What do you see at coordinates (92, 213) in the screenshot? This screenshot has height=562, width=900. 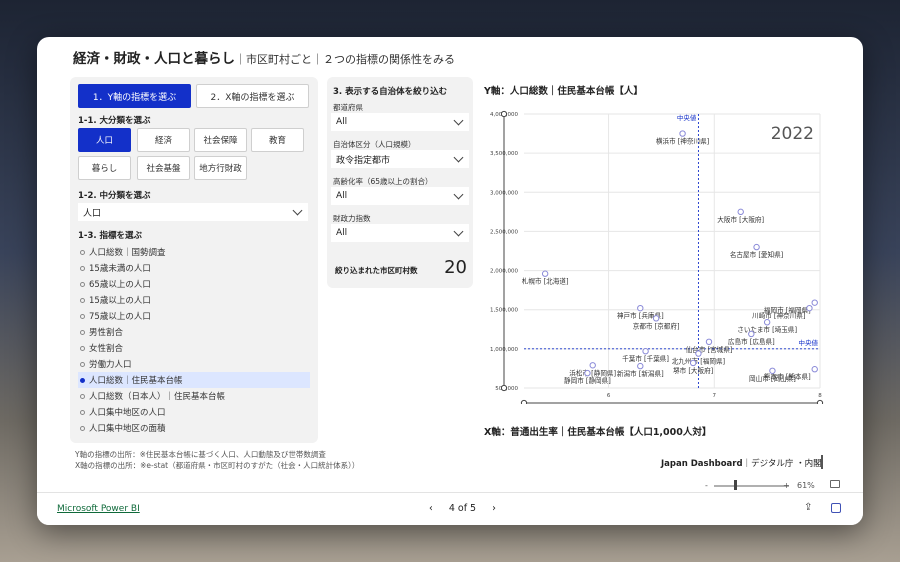 I see `subcategory-value: 人口` at bounding box center [92, 213].